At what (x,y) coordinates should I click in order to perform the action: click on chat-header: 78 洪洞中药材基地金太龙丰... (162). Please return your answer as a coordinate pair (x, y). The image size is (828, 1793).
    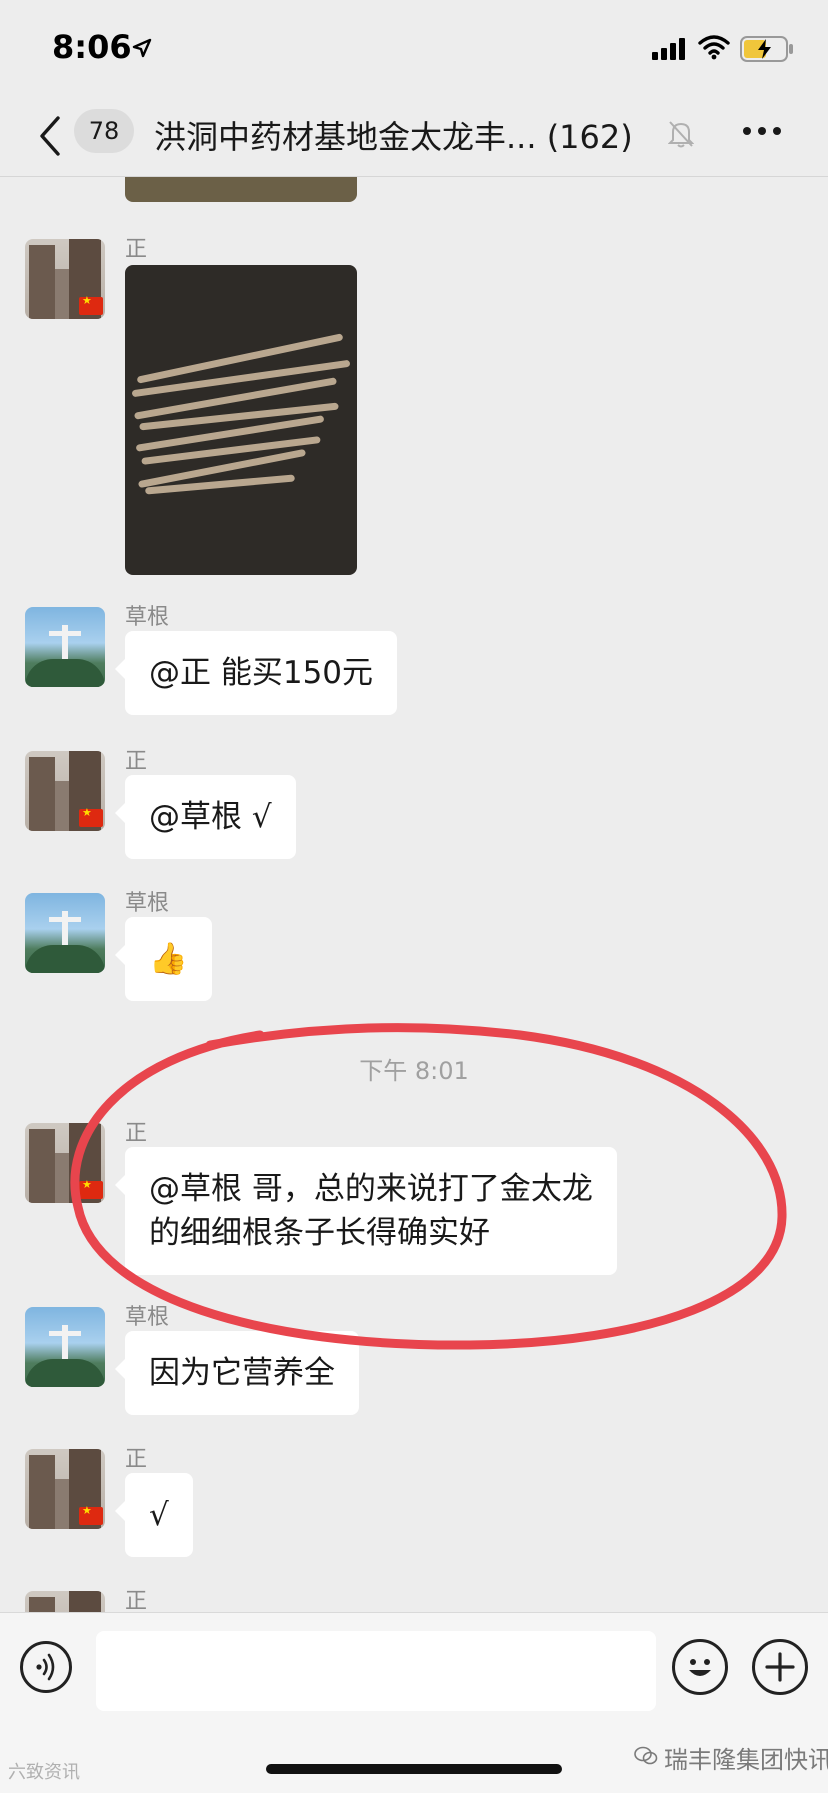
    Looking at the image, I should click on (414, 136).